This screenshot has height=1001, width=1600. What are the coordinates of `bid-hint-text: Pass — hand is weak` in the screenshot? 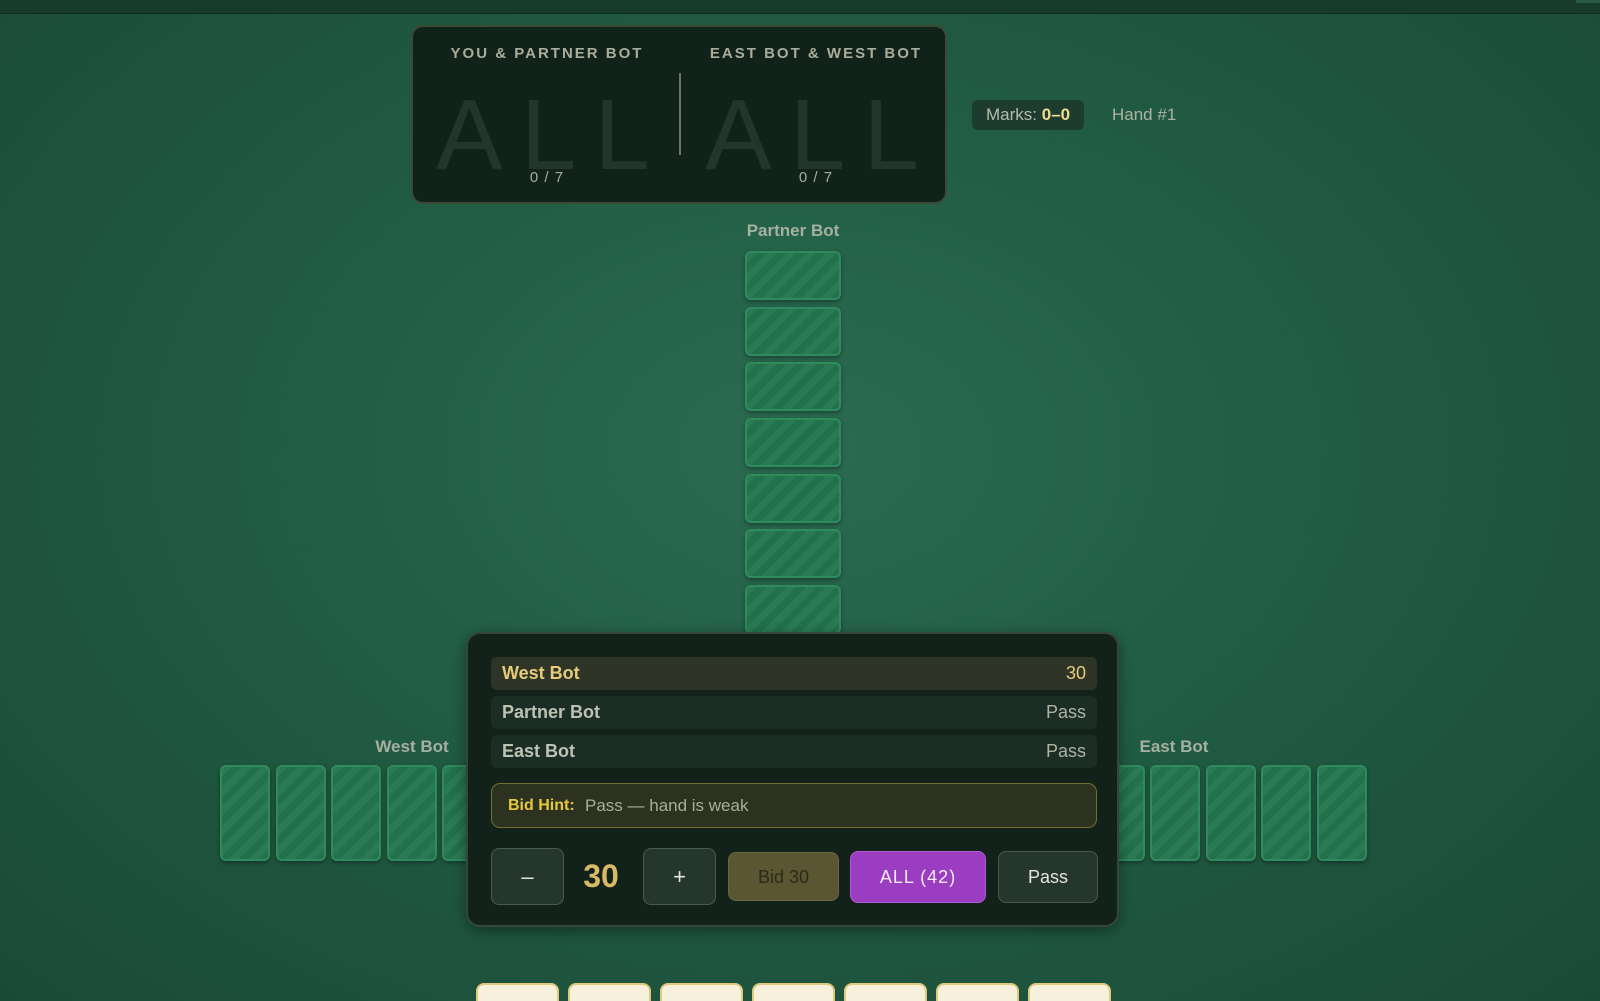 It's located at (667, 805).